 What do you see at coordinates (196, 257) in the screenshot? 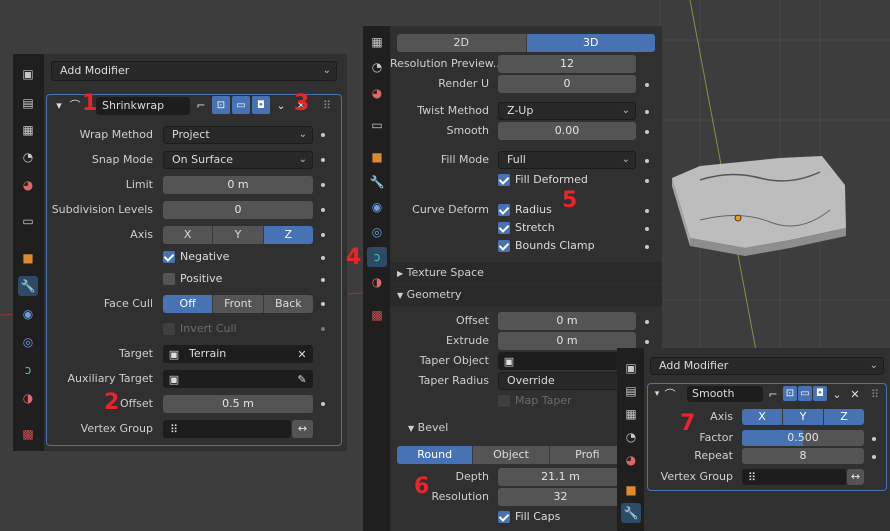
I see `negative-checkbox: Negative` at bounding box center [196, 257].